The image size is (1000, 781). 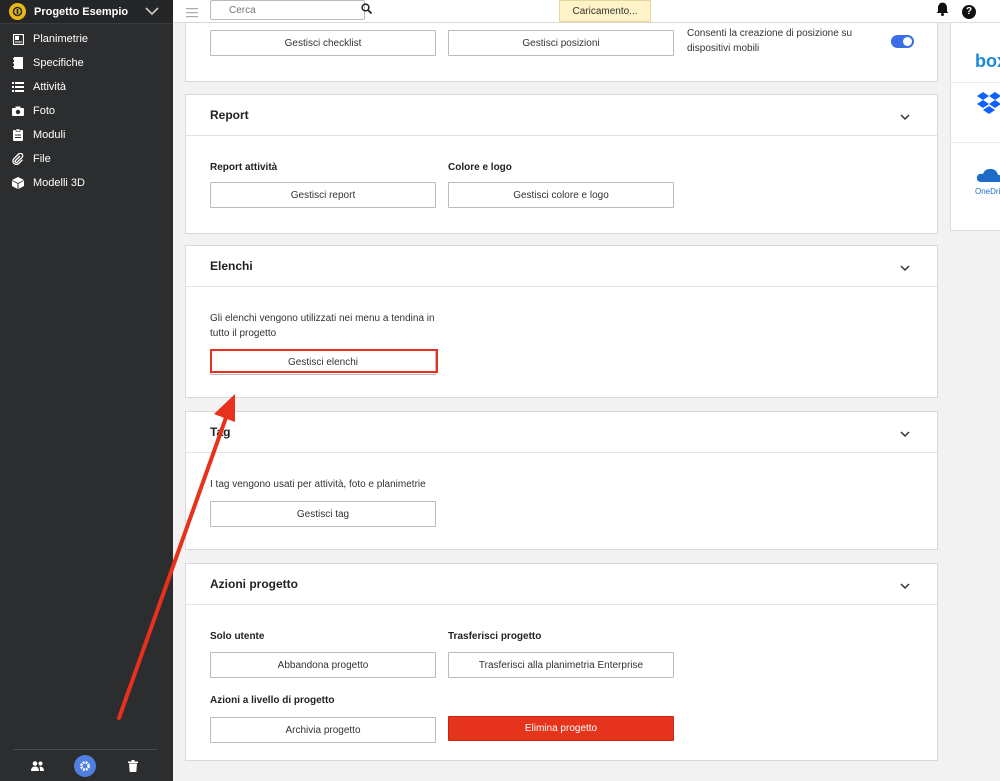 What do you see at coordinates (561, 665) in the screenshot?
I see `transfer-enterprise-button: Trasferisci alla planimetria Enterprise` at bounding box center [561, 665].